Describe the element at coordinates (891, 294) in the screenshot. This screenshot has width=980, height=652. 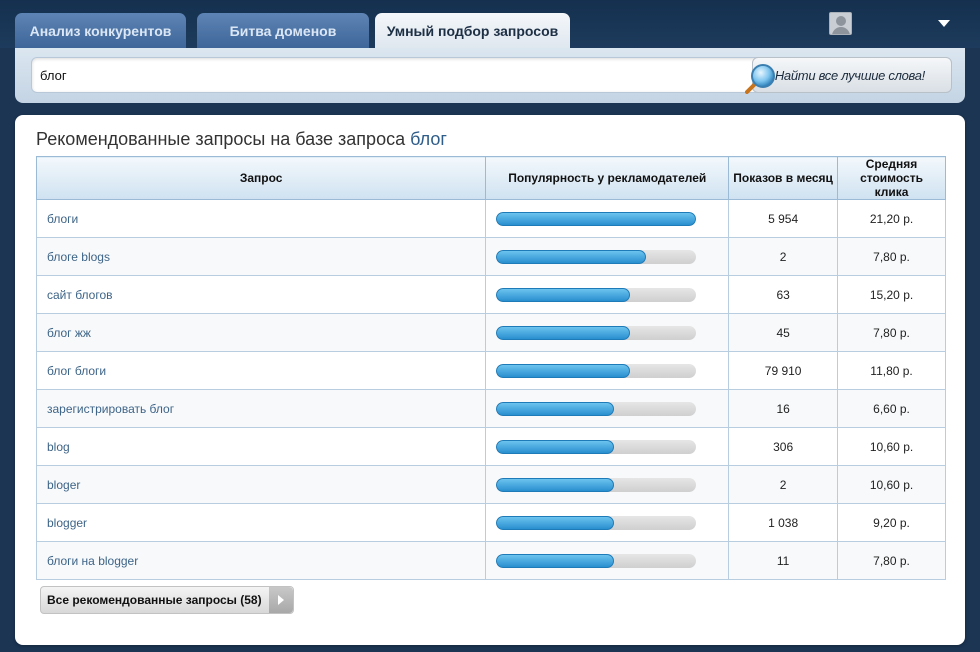
I see `cpc-cell: 15,20 р.` at that location.